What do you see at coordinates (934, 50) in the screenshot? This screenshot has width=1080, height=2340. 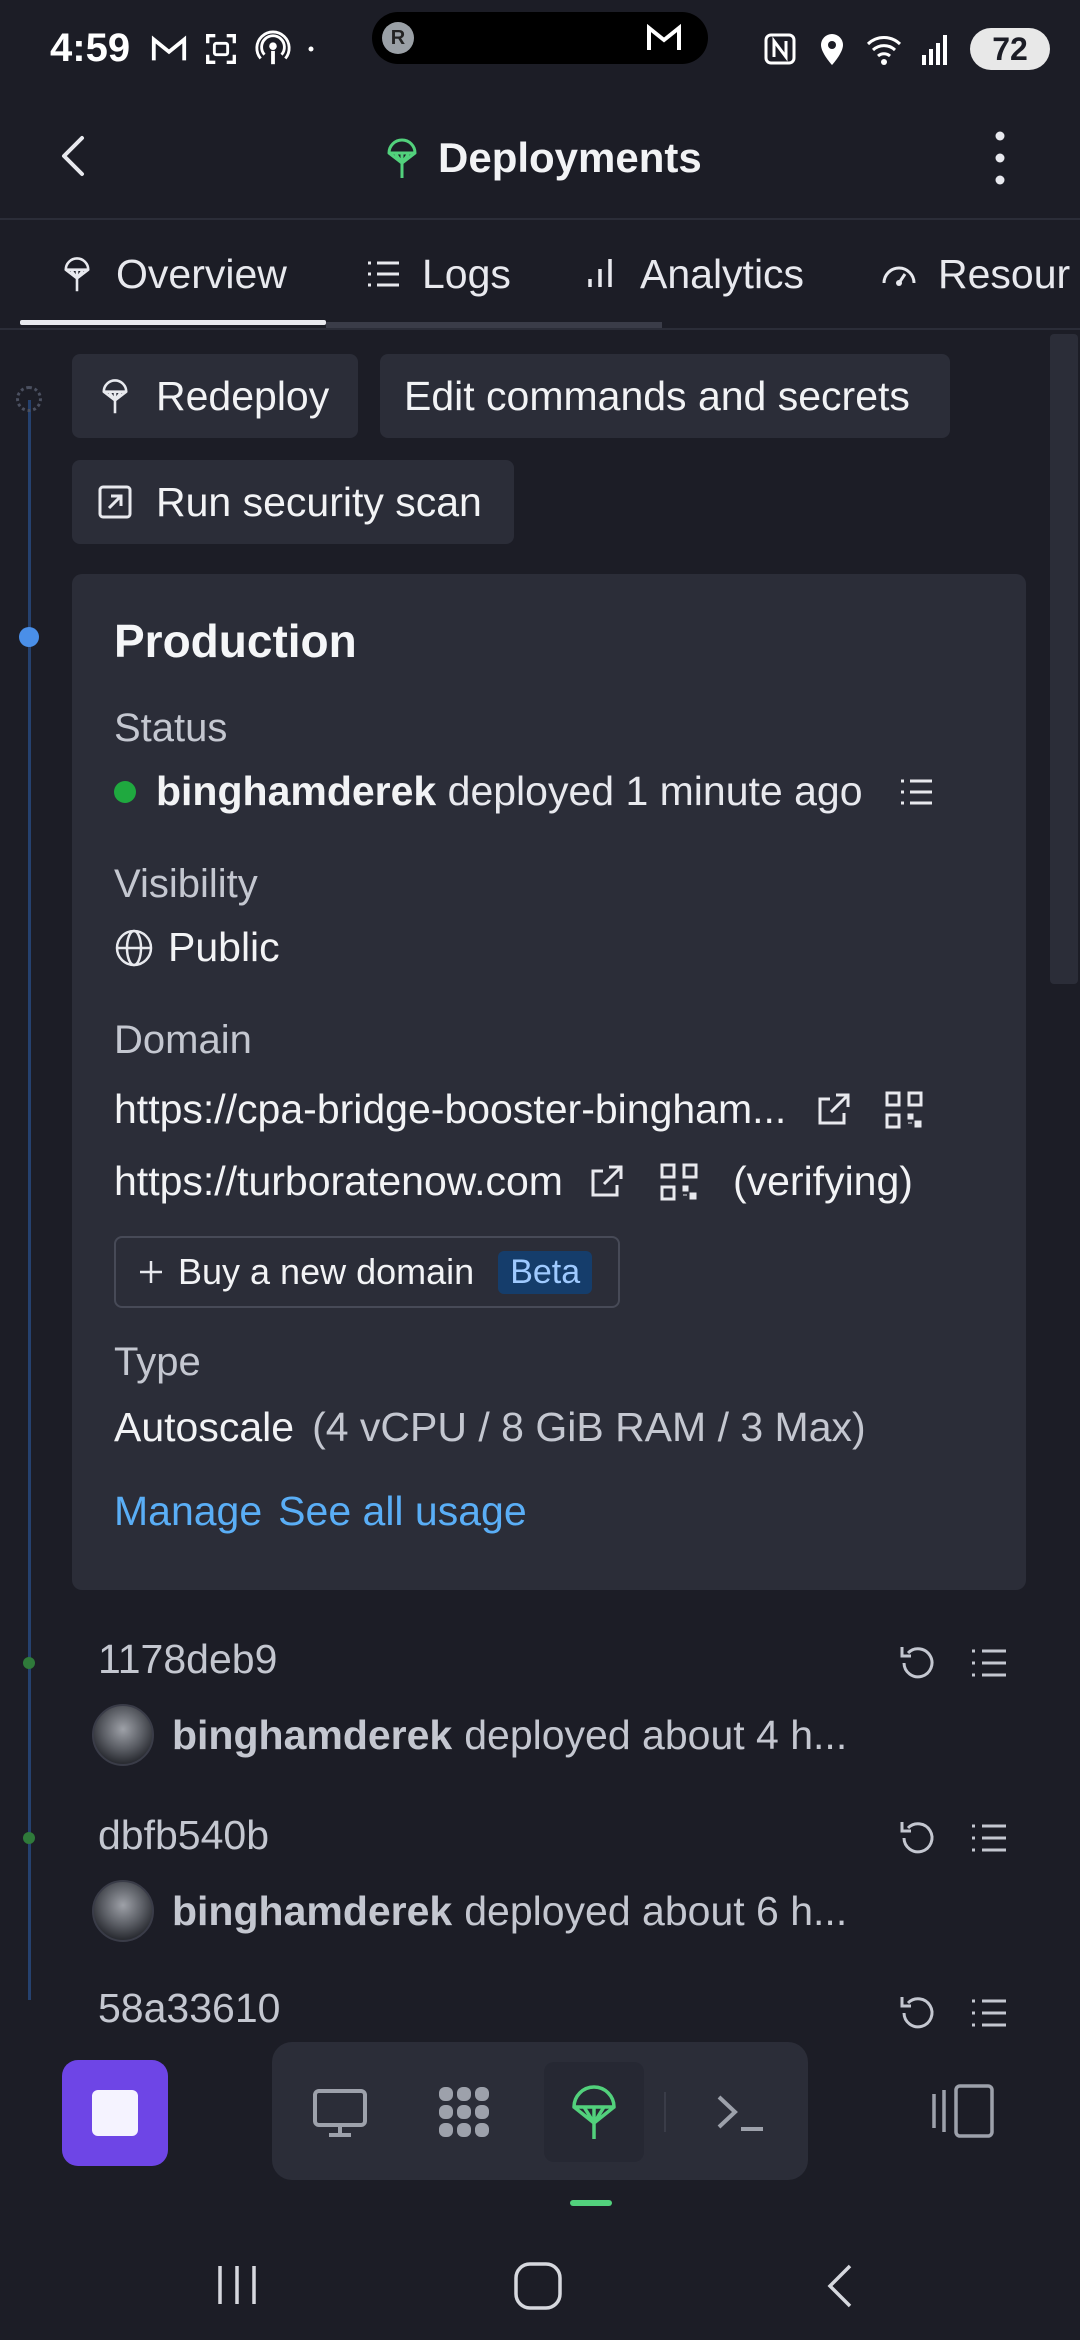 I see `signal-icon` at bounding box center [934, 50].